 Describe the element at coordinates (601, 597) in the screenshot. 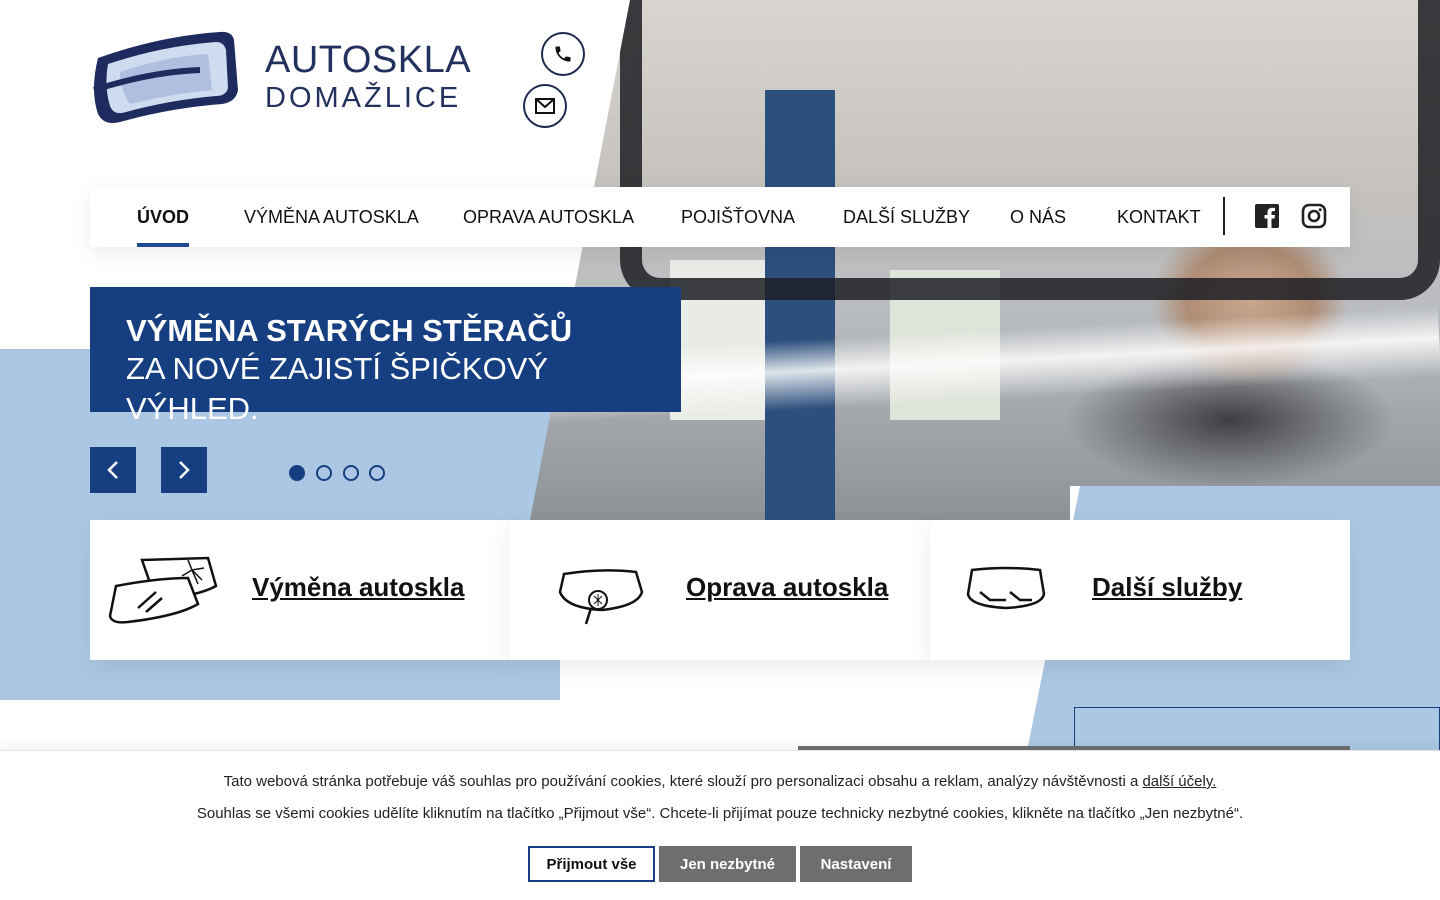

I see `windshield-repair-icon` at that location.